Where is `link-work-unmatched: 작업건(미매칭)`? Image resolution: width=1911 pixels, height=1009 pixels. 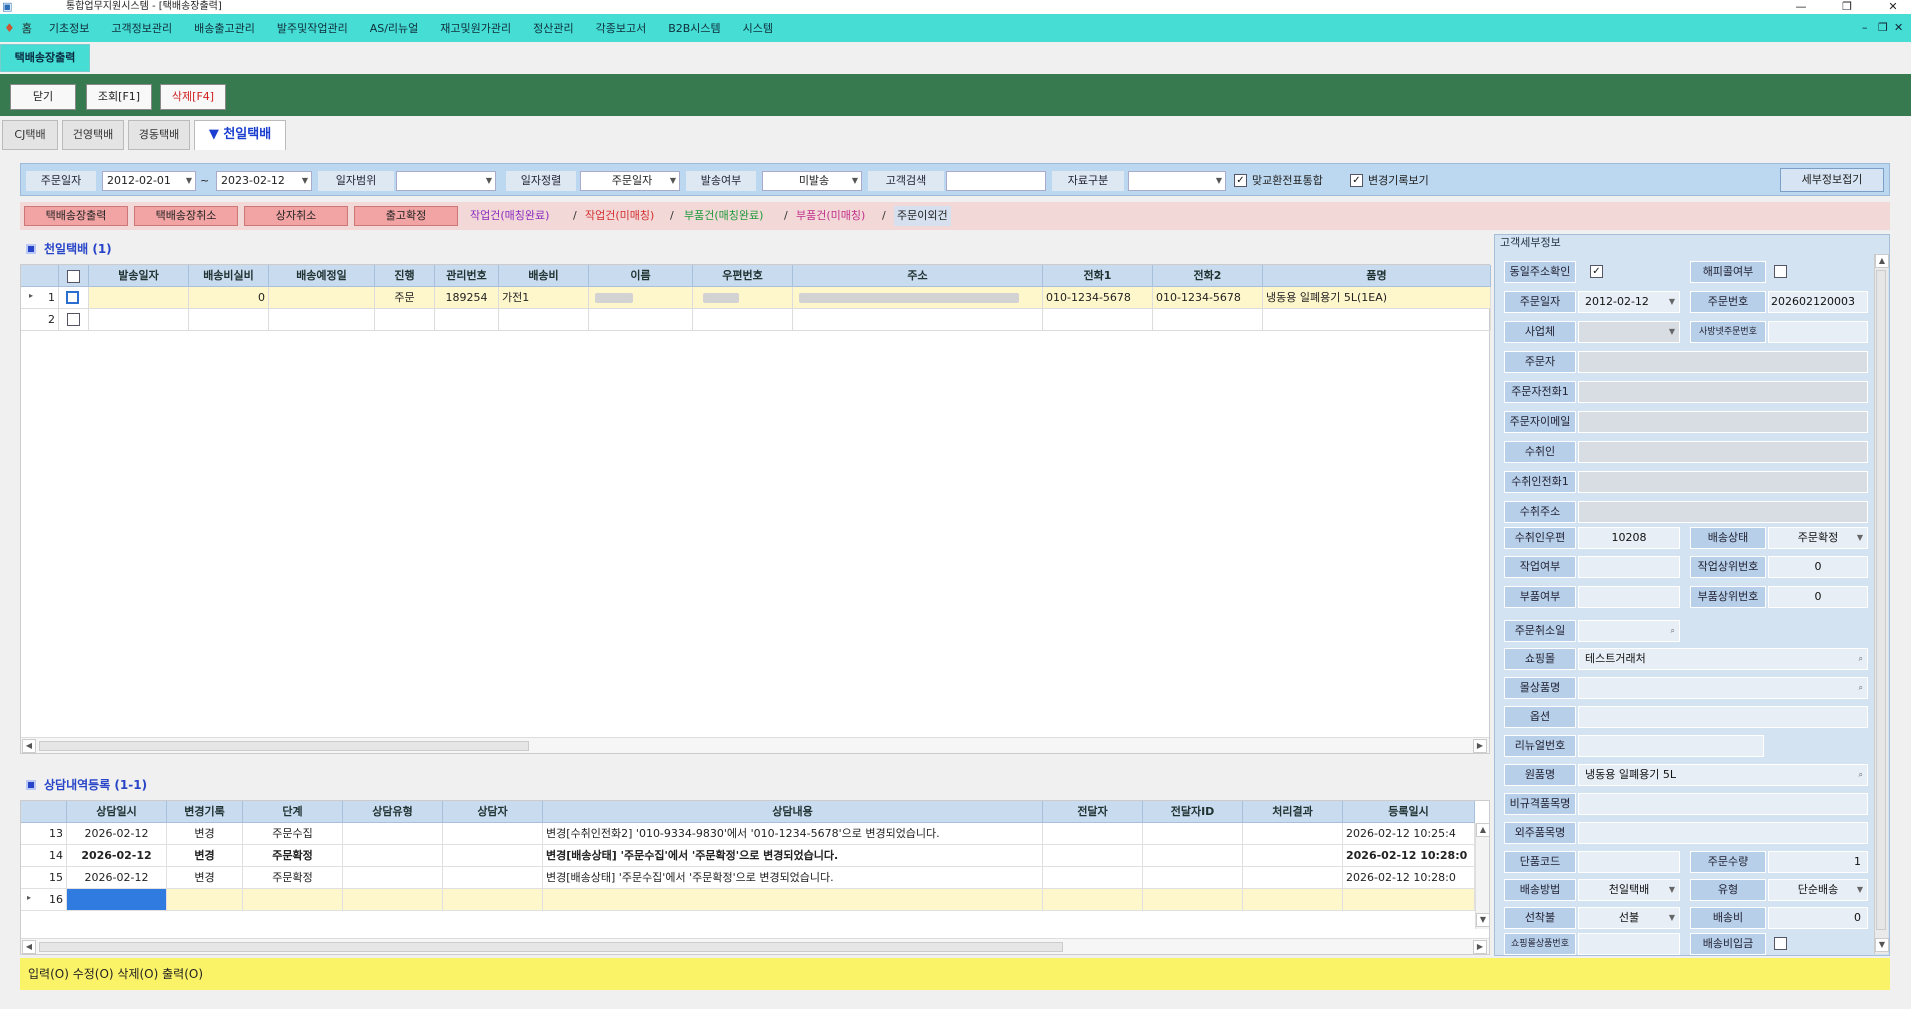
link-work-unmatched: 작업건(미매칭) is located at coordinates (619, 216).